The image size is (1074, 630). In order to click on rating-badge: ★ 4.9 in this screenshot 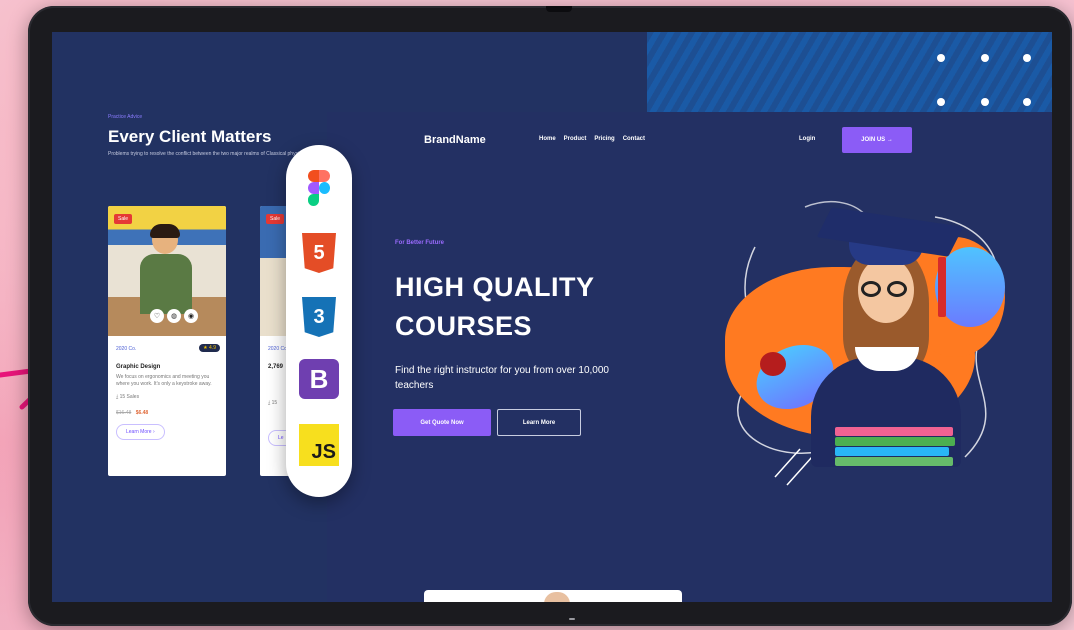, I will do `click(209, 348)`.